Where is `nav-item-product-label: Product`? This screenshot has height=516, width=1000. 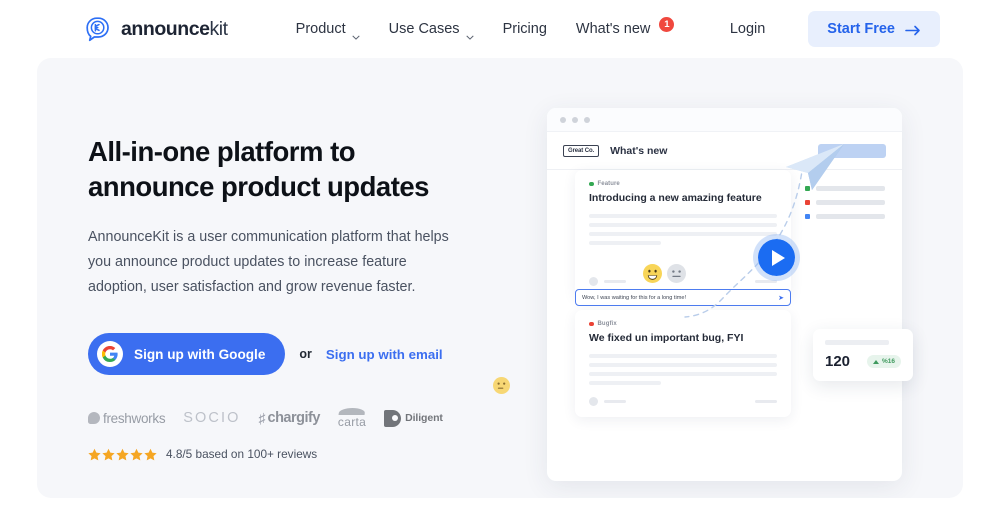
nav-item-product-label: Product is located at coordinates (320, 29).